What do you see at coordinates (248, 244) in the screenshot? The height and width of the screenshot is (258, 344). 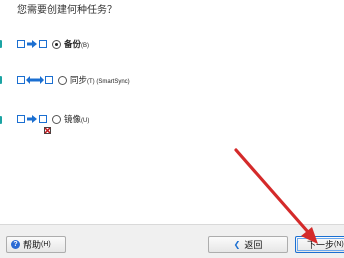 I see `back-button: ❮ 返回` at bounding box center [248, 244].